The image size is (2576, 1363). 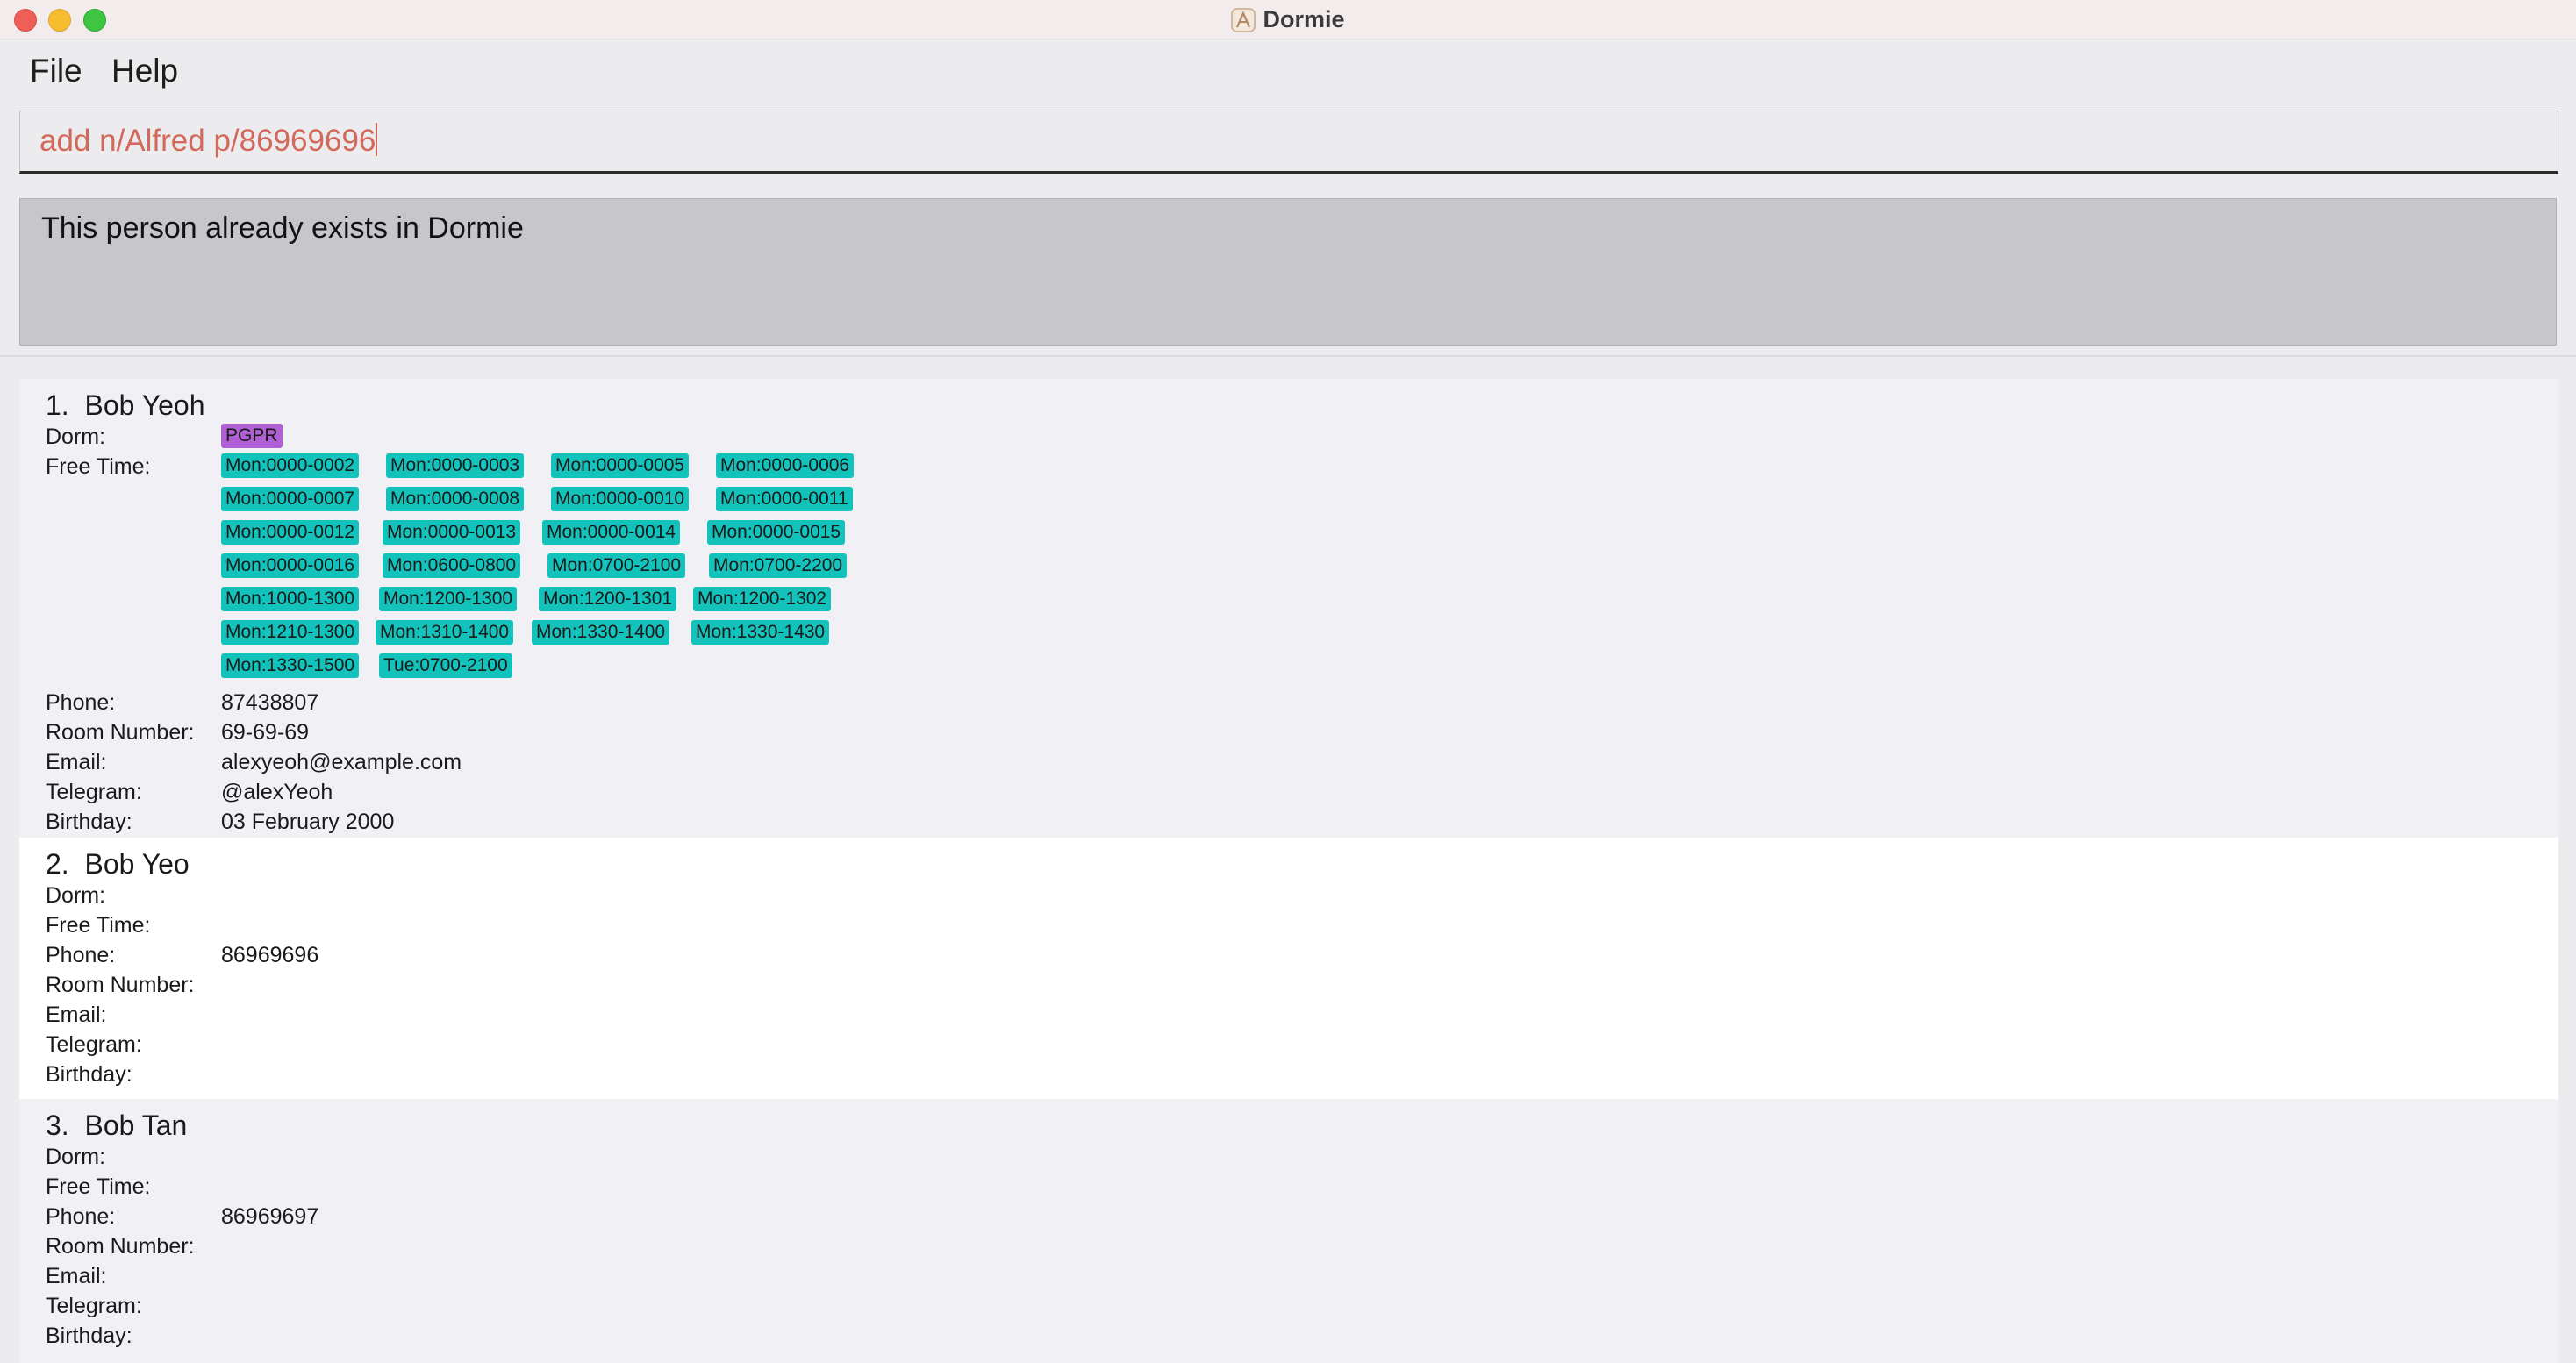 What do you see at coordinates (784, 499) in the screenshot?
I see `free-time-tag: Mon:0000-0011` at bounding box center [784, 499].